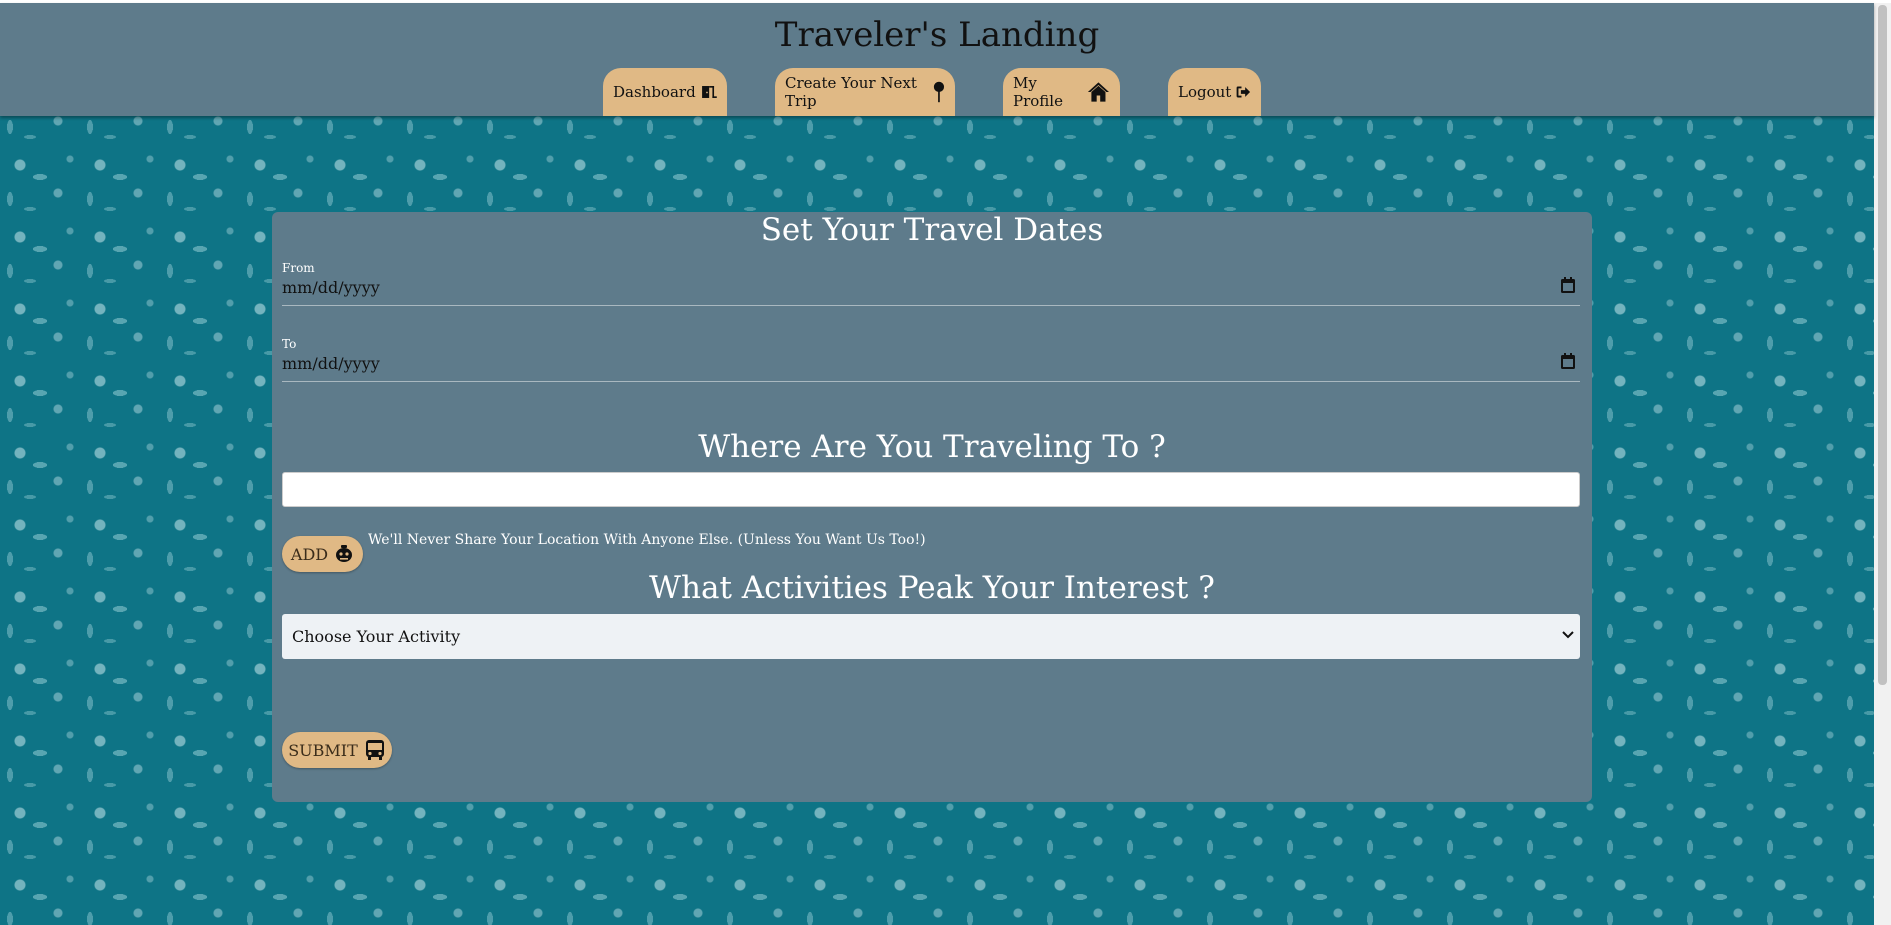 Image resolution: width=1891 pixels, height=925 pixels. Describe the element at coordinates (932, 230) in the screenshot. I see `dates-heading: Set Your Travel Dates` at that location.